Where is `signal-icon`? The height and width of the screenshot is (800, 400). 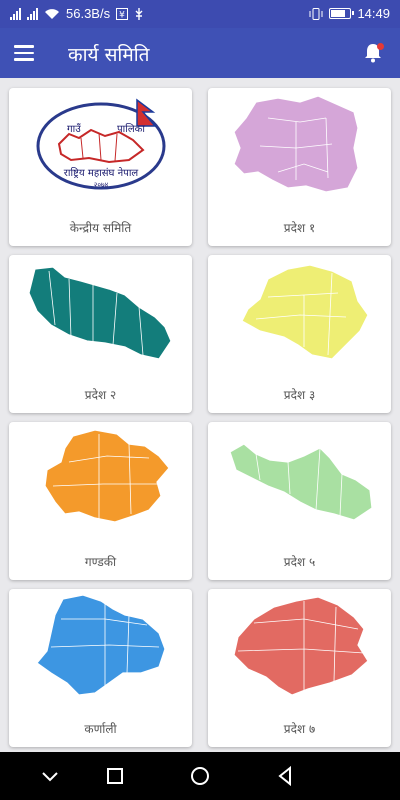 signal-icon is located at coordinates (15, 13).